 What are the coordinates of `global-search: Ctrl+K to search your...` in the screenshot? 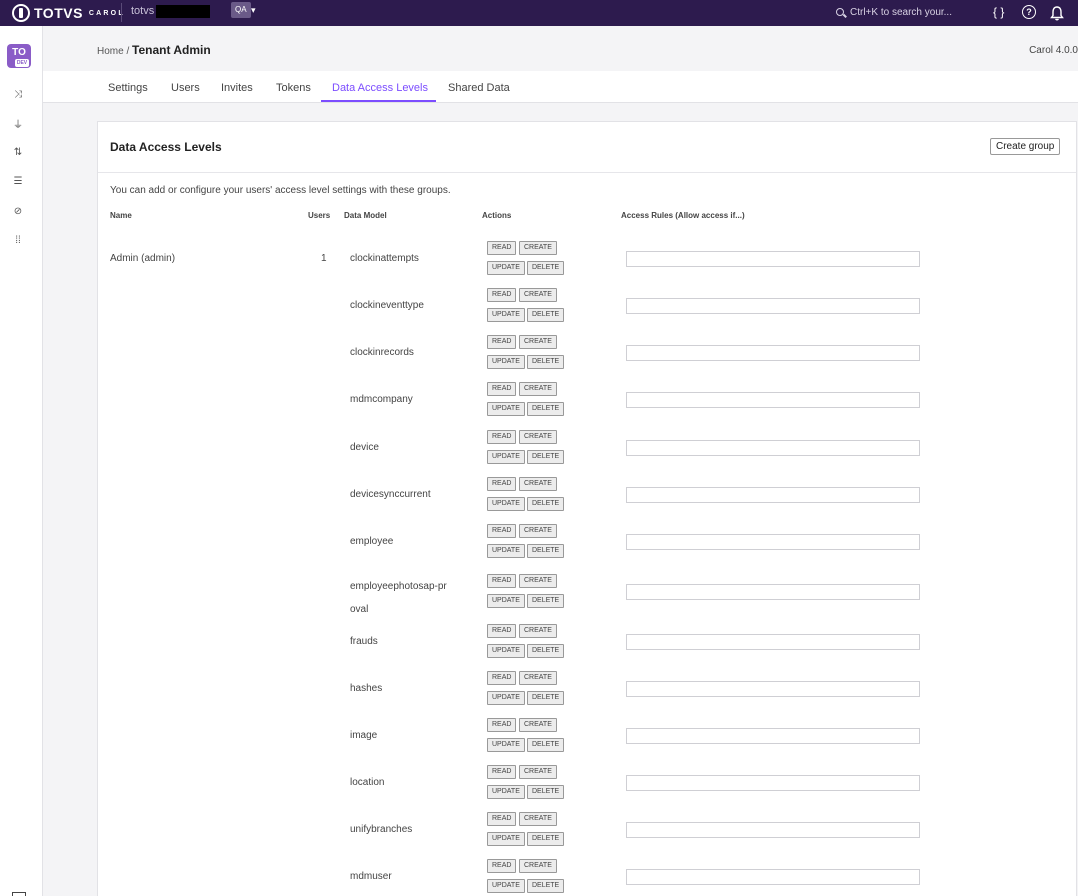 It's located at (894, 12).